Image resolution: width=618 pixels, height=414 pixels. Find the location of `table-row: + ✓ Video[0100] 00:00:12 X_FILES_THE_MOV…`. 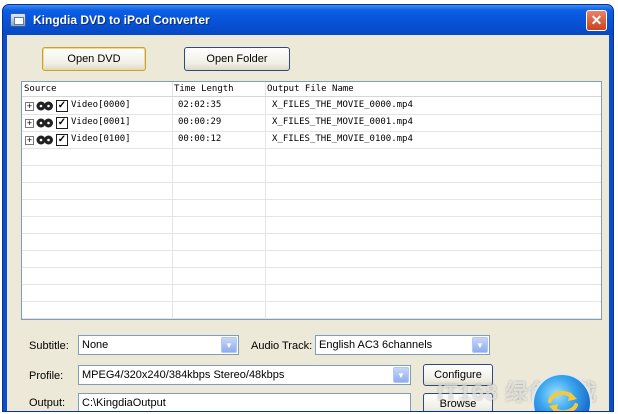

table-row: + ✓ Video[0100] 00:00:12 X_FILES_THE_MOV… is located at coordinates (311, 140).